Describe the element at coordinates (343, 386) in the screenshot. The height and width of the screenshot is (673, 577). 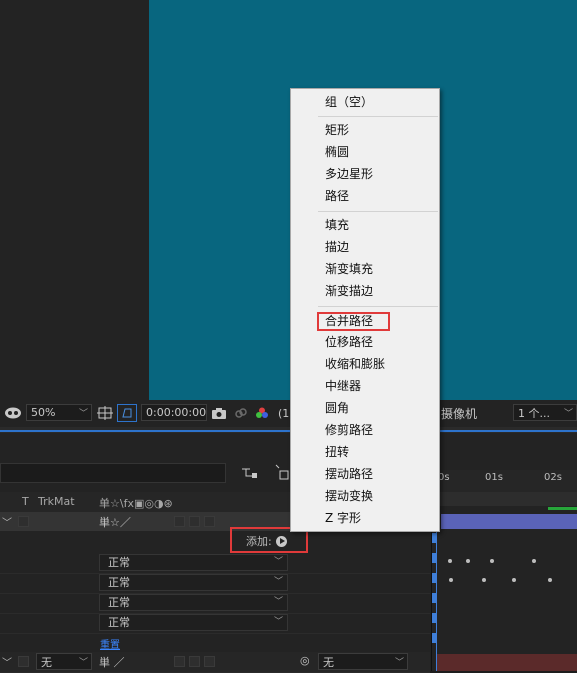
I see `menu-item-repeater: 中继器` at that location.